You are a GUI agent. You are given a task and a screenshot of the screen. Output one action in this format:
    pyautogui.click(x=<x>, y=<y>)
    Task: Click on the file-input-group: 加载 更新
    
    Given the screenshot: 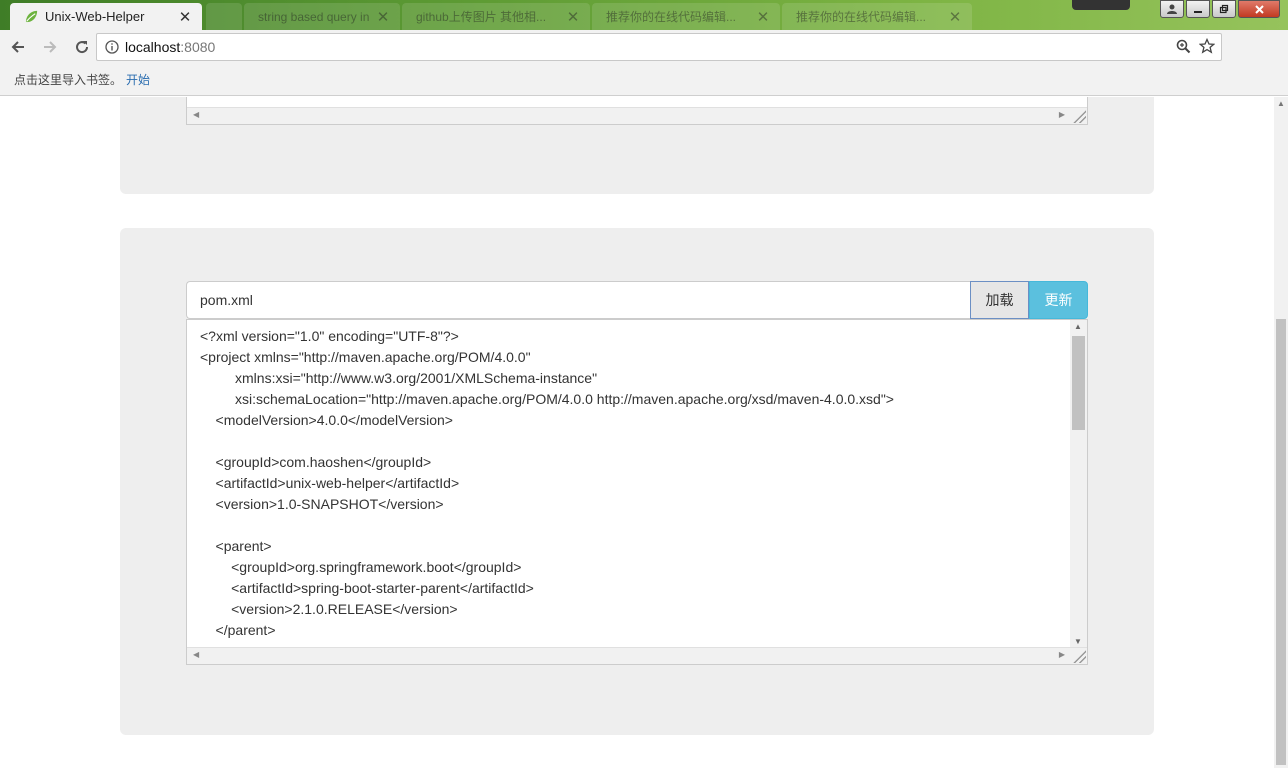 What is the action you would take?
    pyautogui.click(x=637, y=300)
    